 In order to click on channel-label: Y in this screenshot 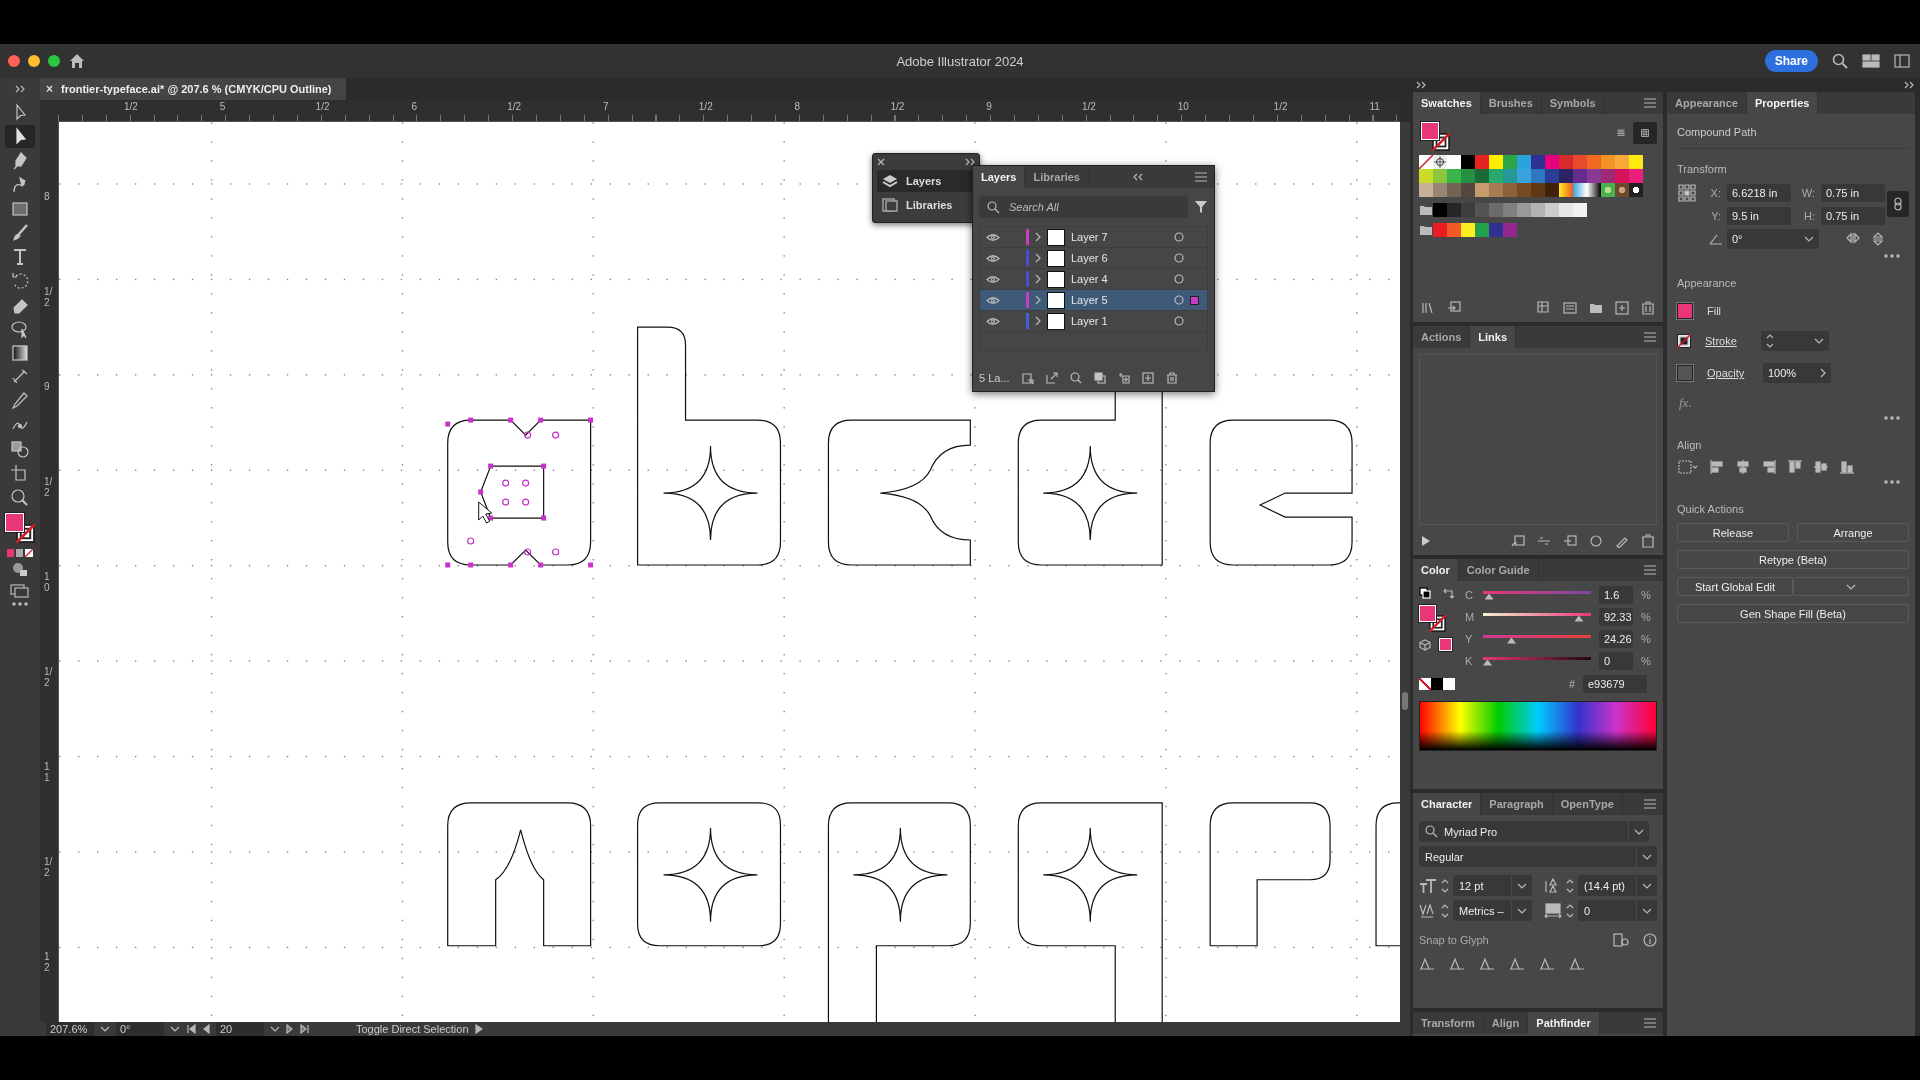, I will do `click(1469, 639)`.